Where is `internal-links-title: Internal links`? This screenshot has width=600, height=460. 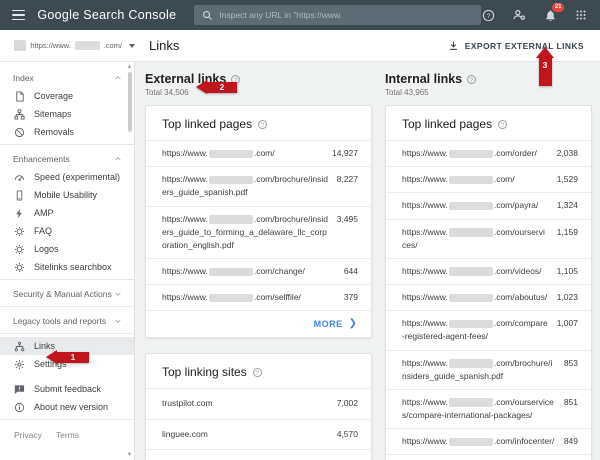 internal-links-title: Internal links is located at coordinates (424, 79).